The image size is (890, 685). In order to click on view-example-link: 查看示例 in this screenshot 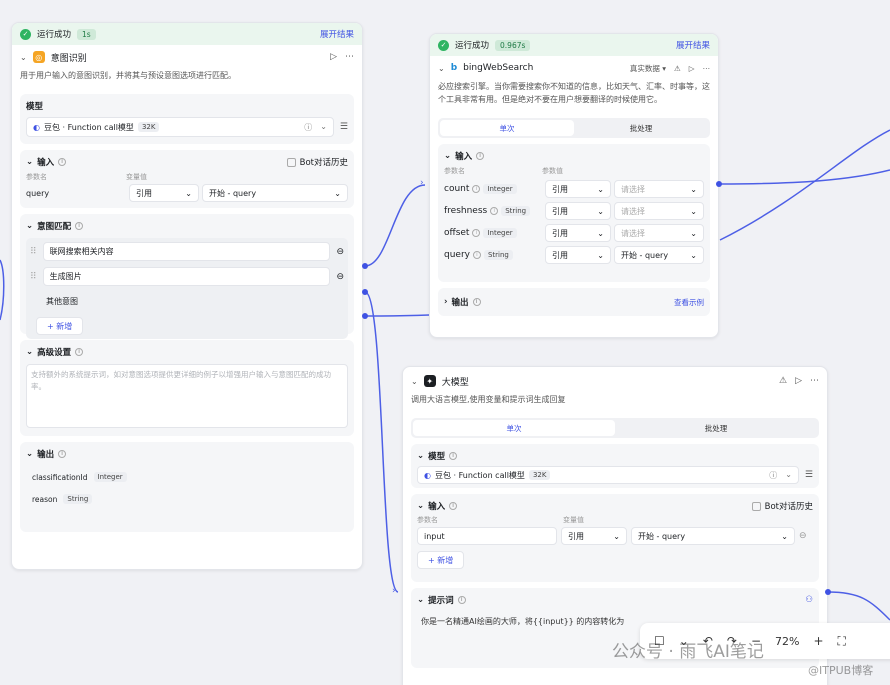, I will do `click(689, 302)`.